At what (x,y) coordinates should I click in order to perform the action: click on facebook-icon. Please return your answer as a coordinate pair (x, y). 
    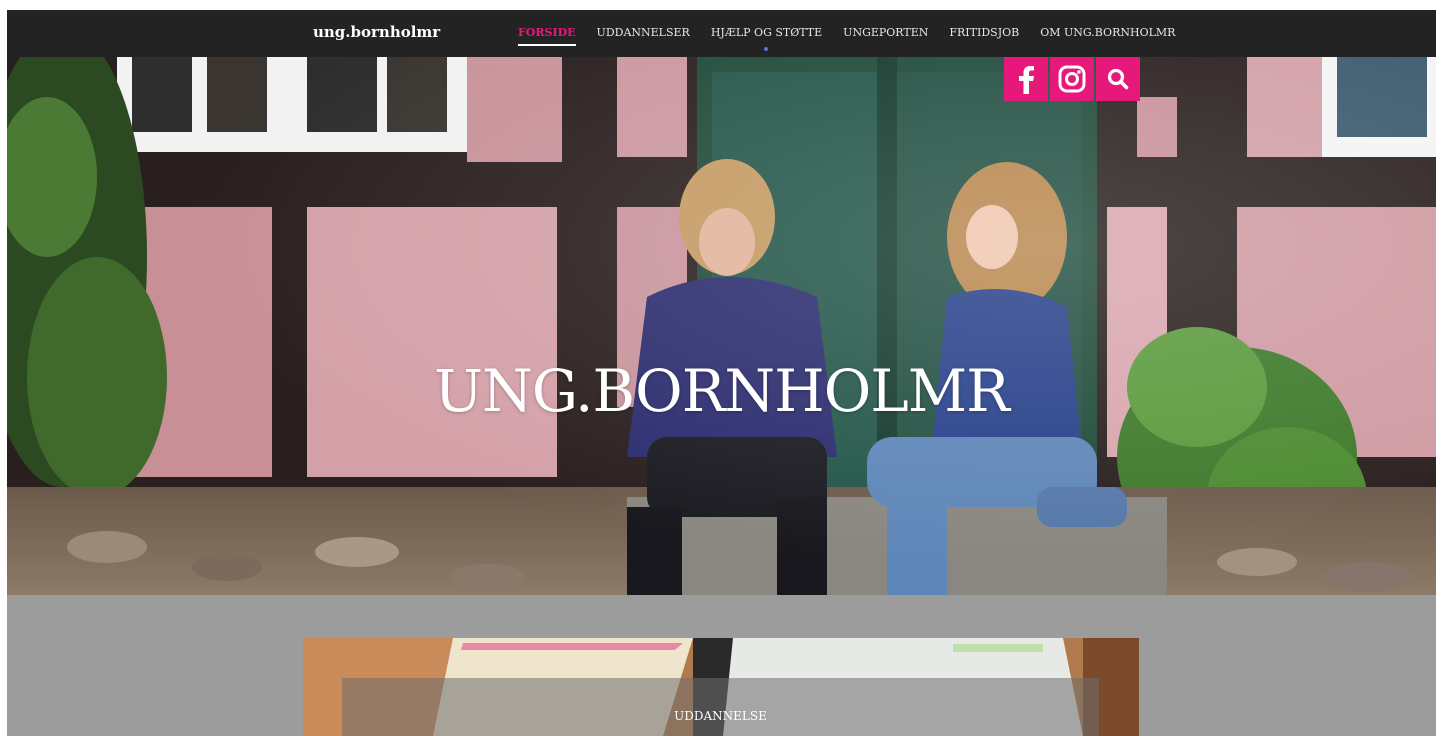
    Looking at the image, I should click on (1026, 80).